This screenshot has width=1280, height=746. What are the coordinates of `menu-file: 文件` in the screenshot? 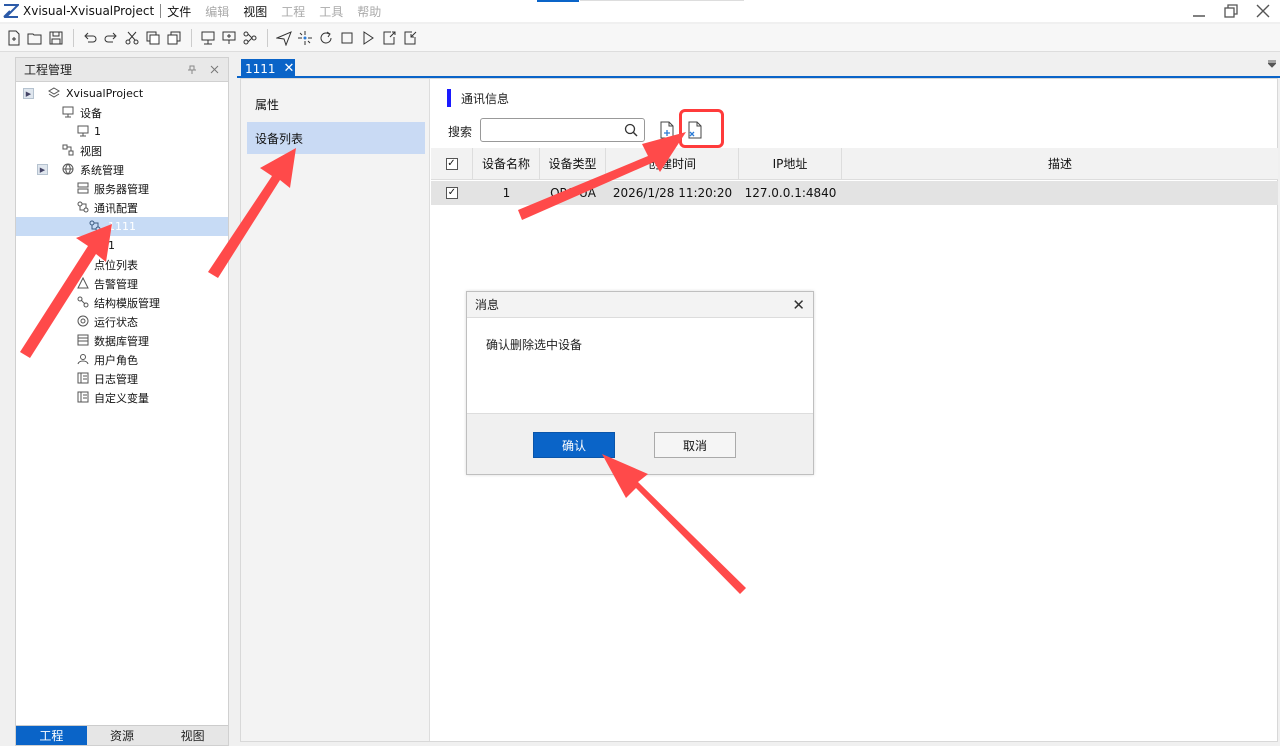 It's located at (179, 11).